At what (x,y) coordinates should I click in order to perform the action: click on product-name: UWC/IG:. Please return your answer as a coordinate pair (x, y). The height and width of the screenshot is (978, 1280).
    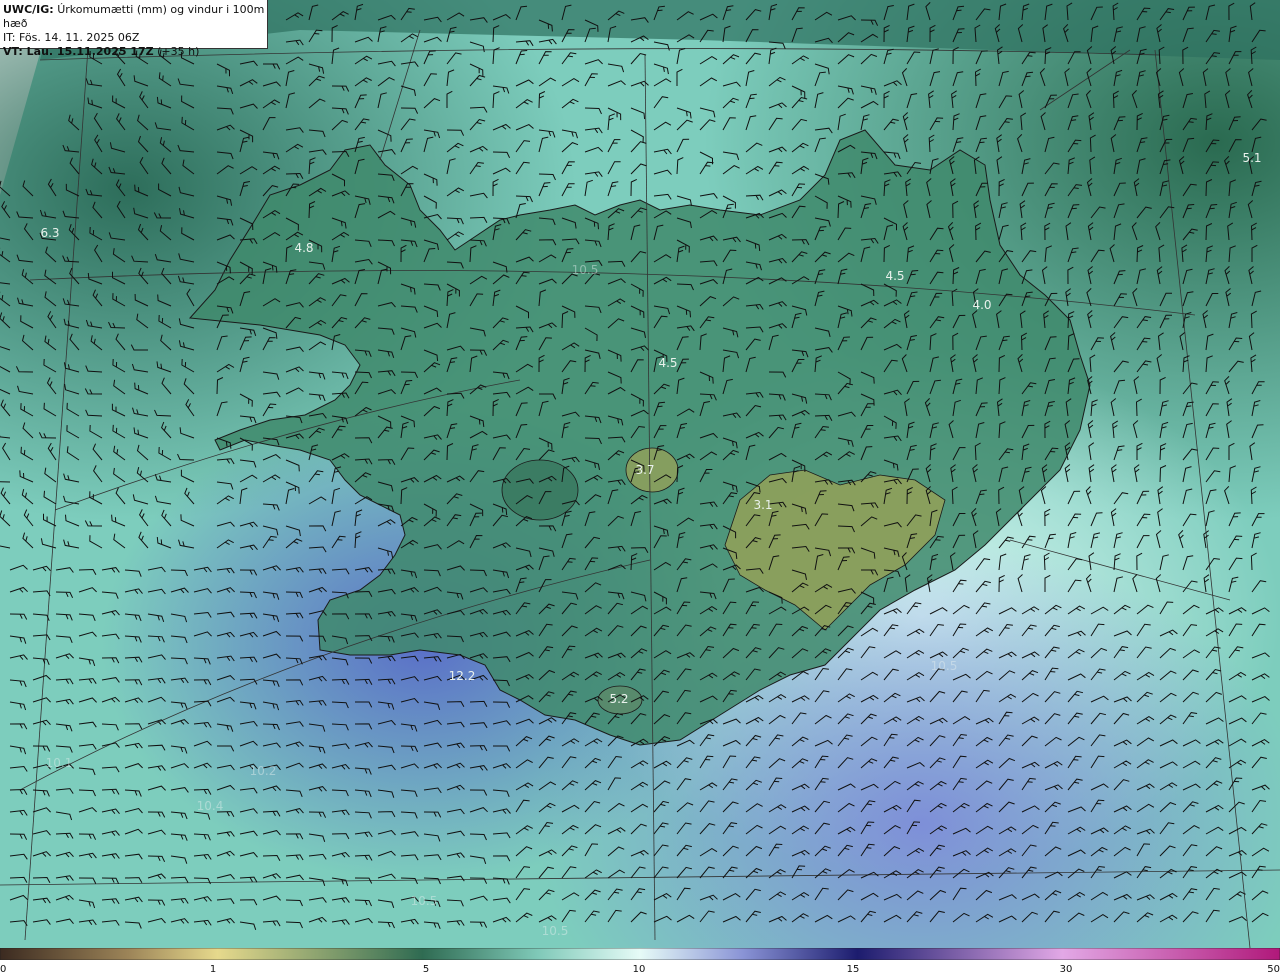
    Looking at the image, I should click on (28, 9).